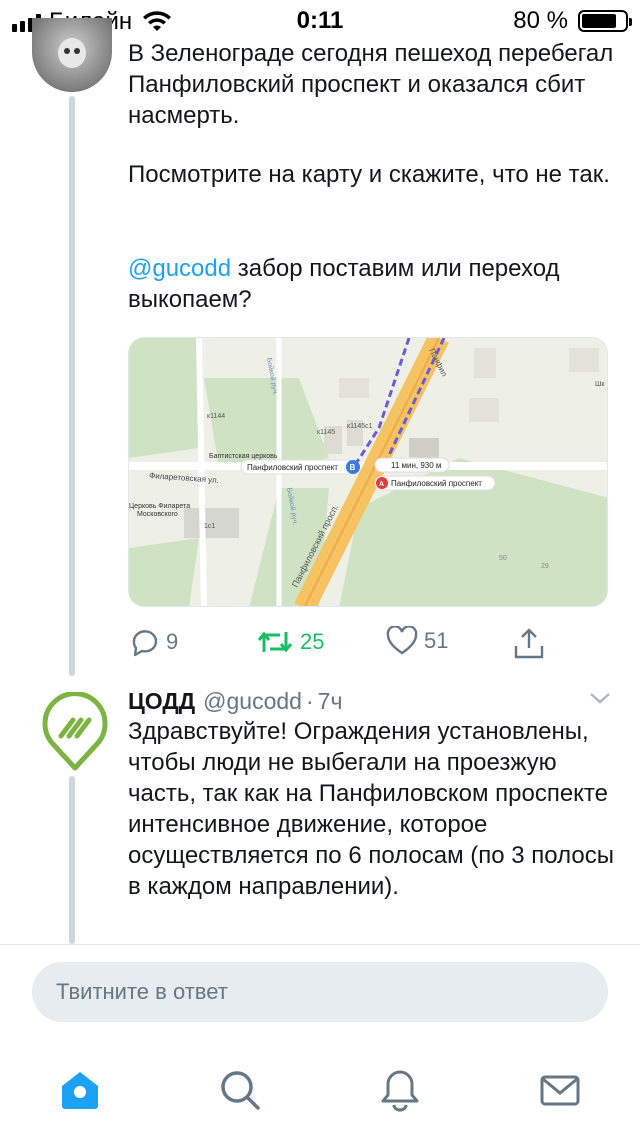 This screenshot has height=1136, width=640. I want to click on retweet-icon, so click(275, 642).